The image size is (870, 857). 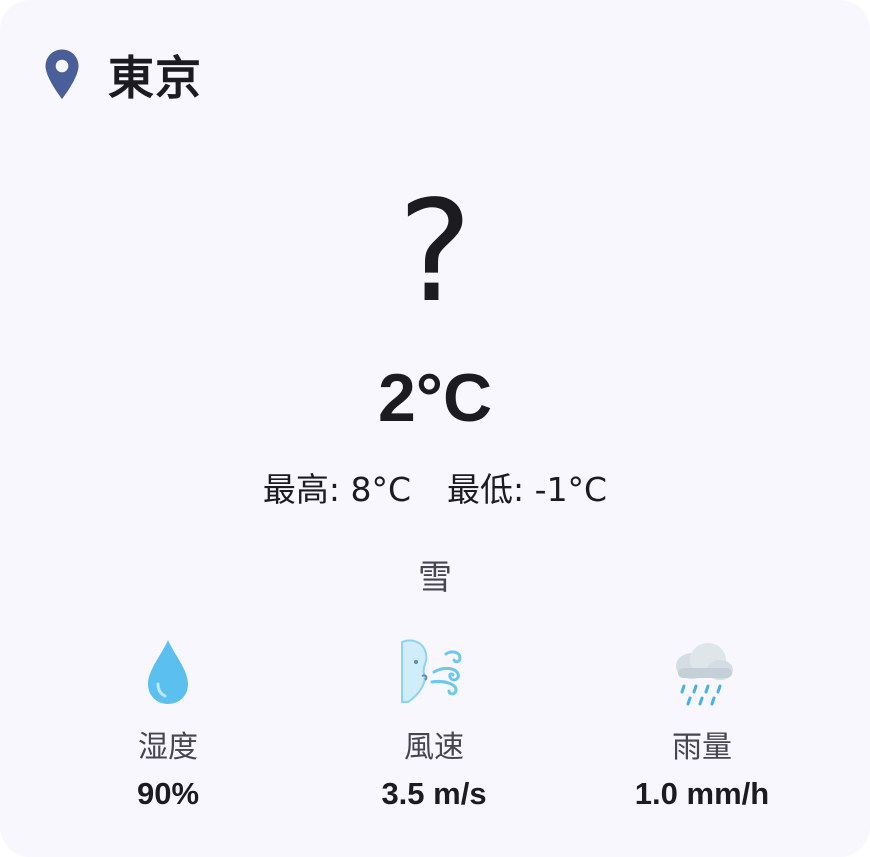 I want to click on wind-label: 風速, so click(x=434, y=747).